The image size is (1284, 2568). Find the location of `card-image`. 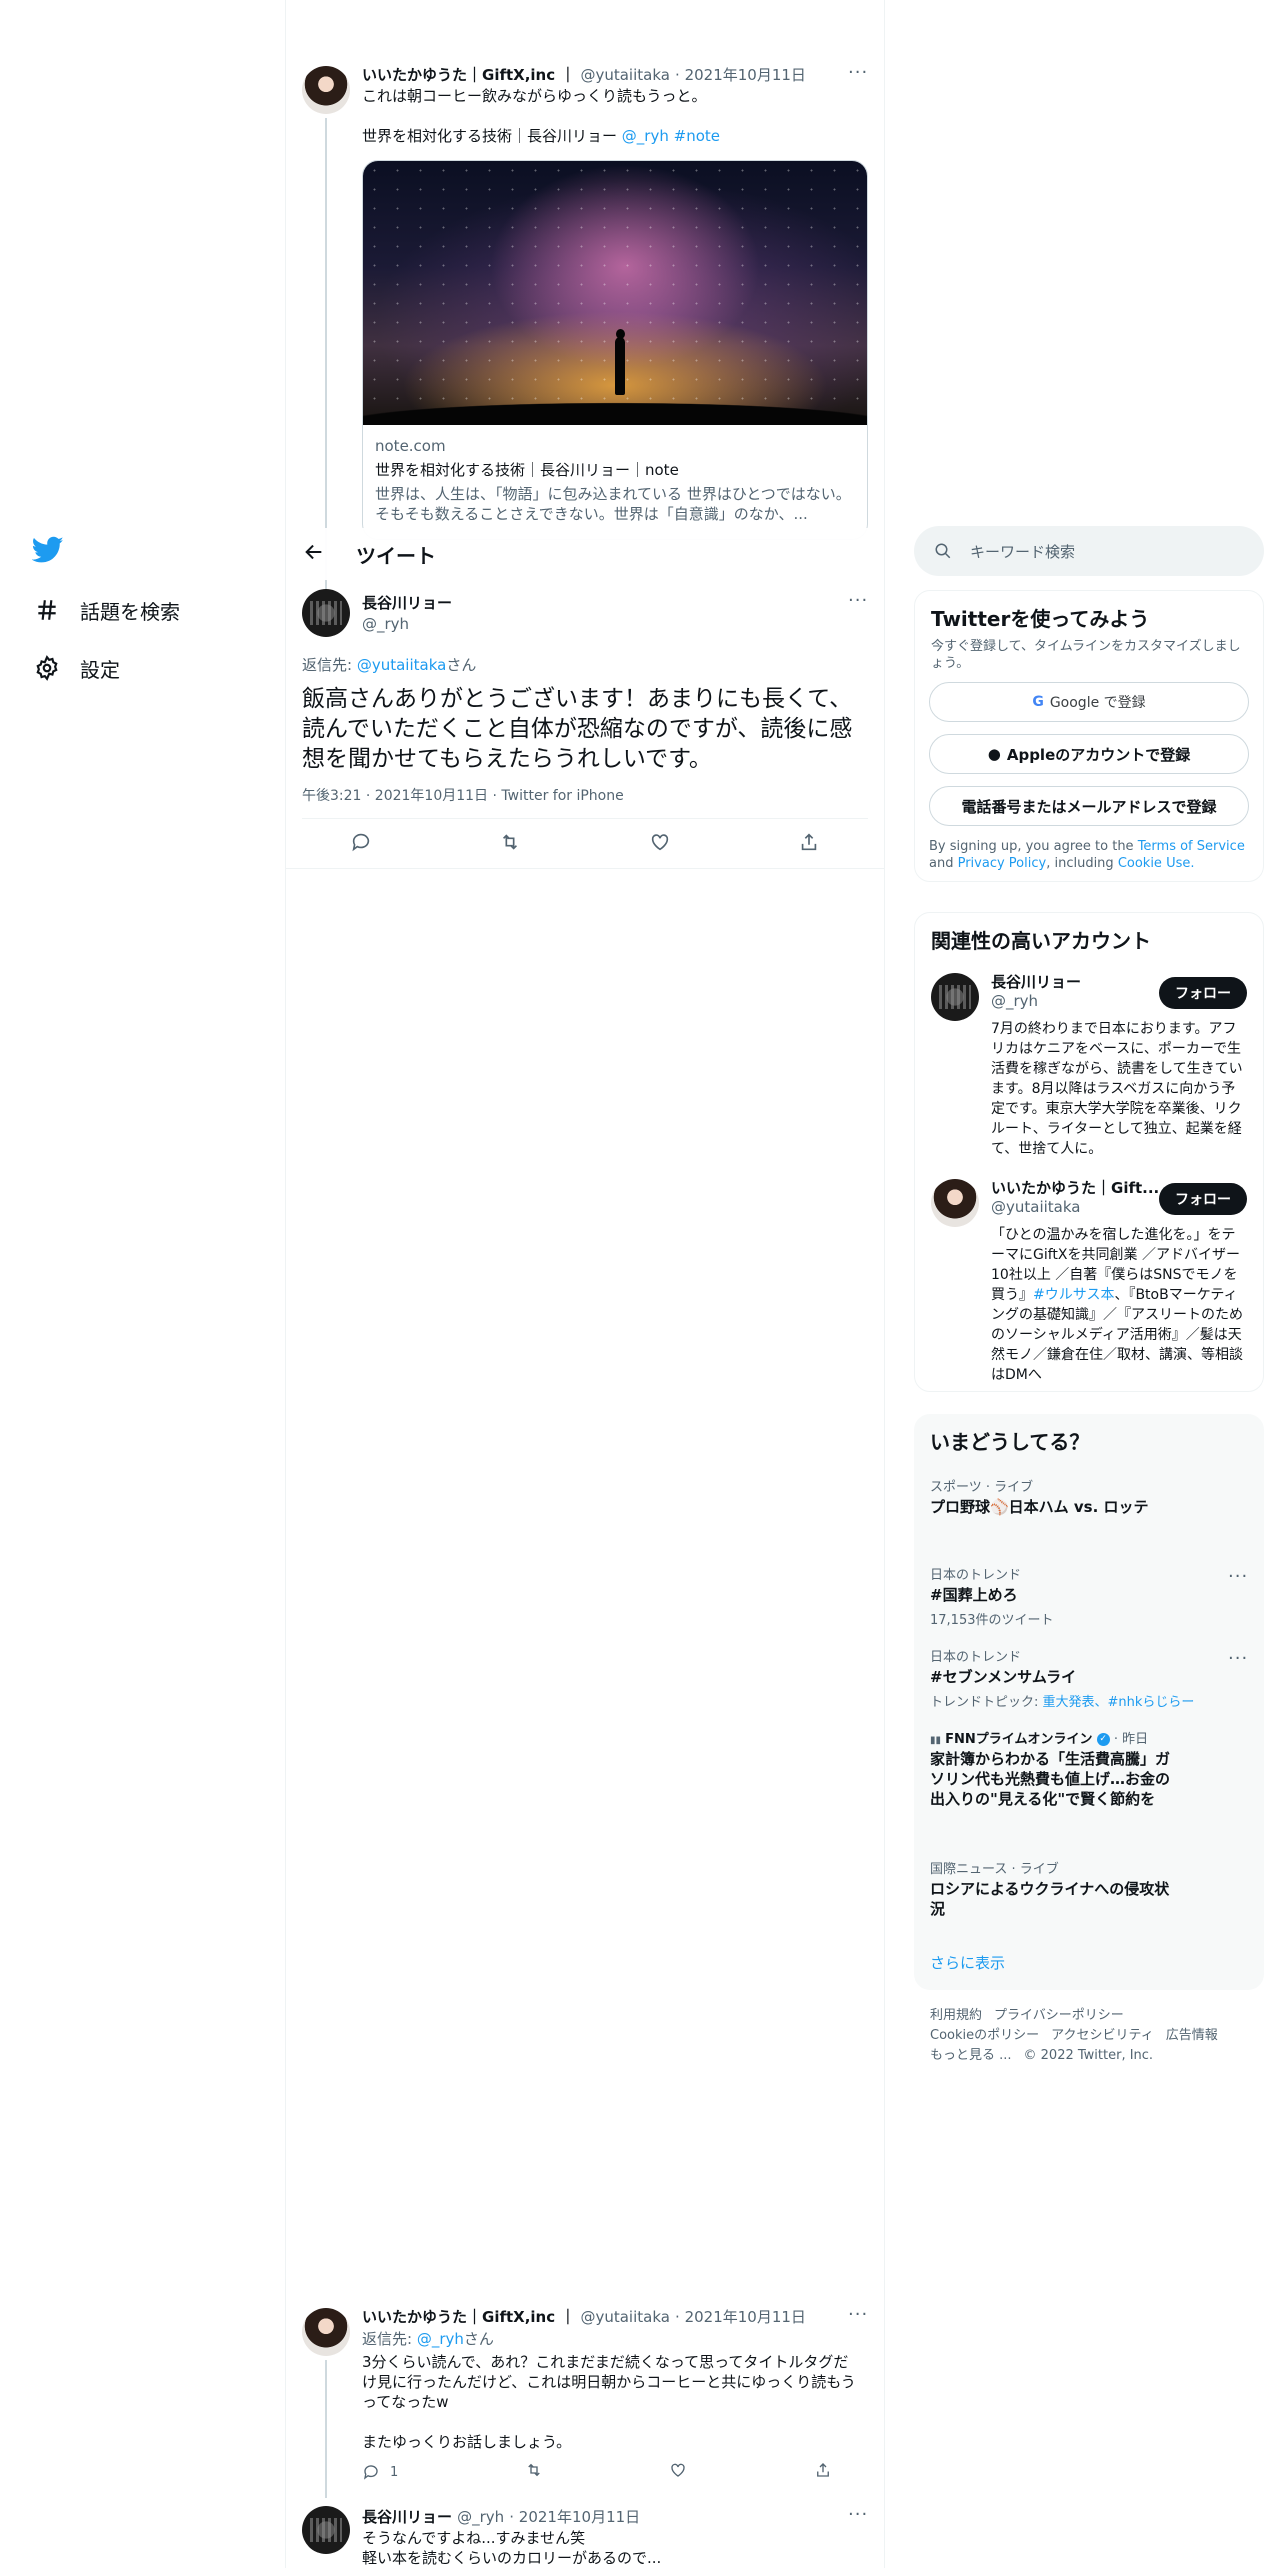

card-image is located at coordinates (615, 293).